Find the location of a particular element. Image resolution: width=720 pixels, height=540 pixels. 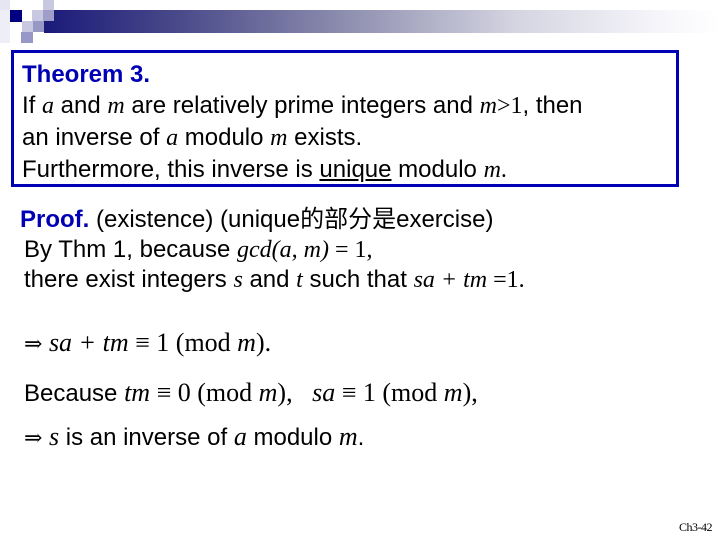

proof-line-4: Because tm ≡ 0 (mod m), sa ≡ 1 (mod m), is located at coordinates (251, 393).